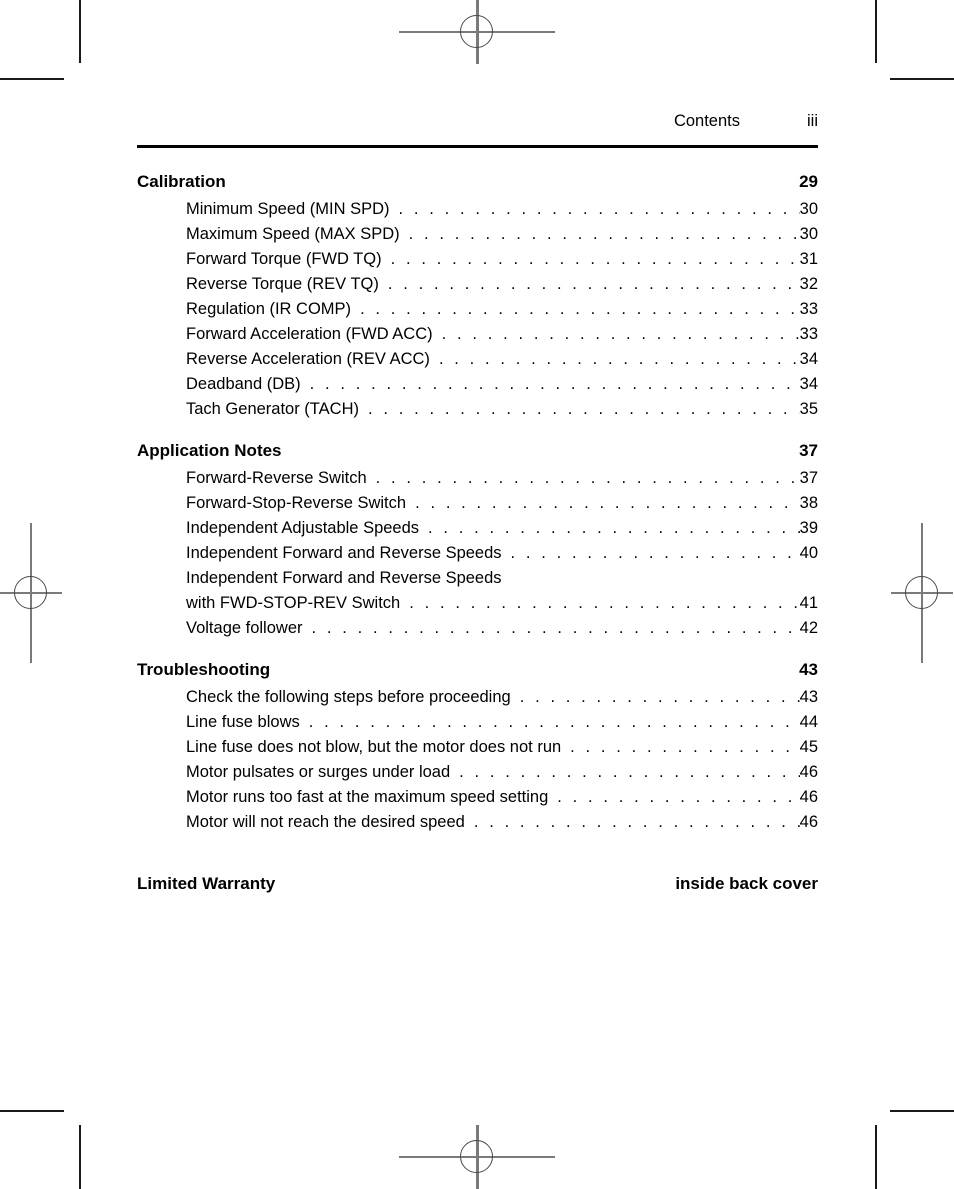  I want to click on toc-entry: with FWD-STOP-REV Switch 41, so click(502, 603).